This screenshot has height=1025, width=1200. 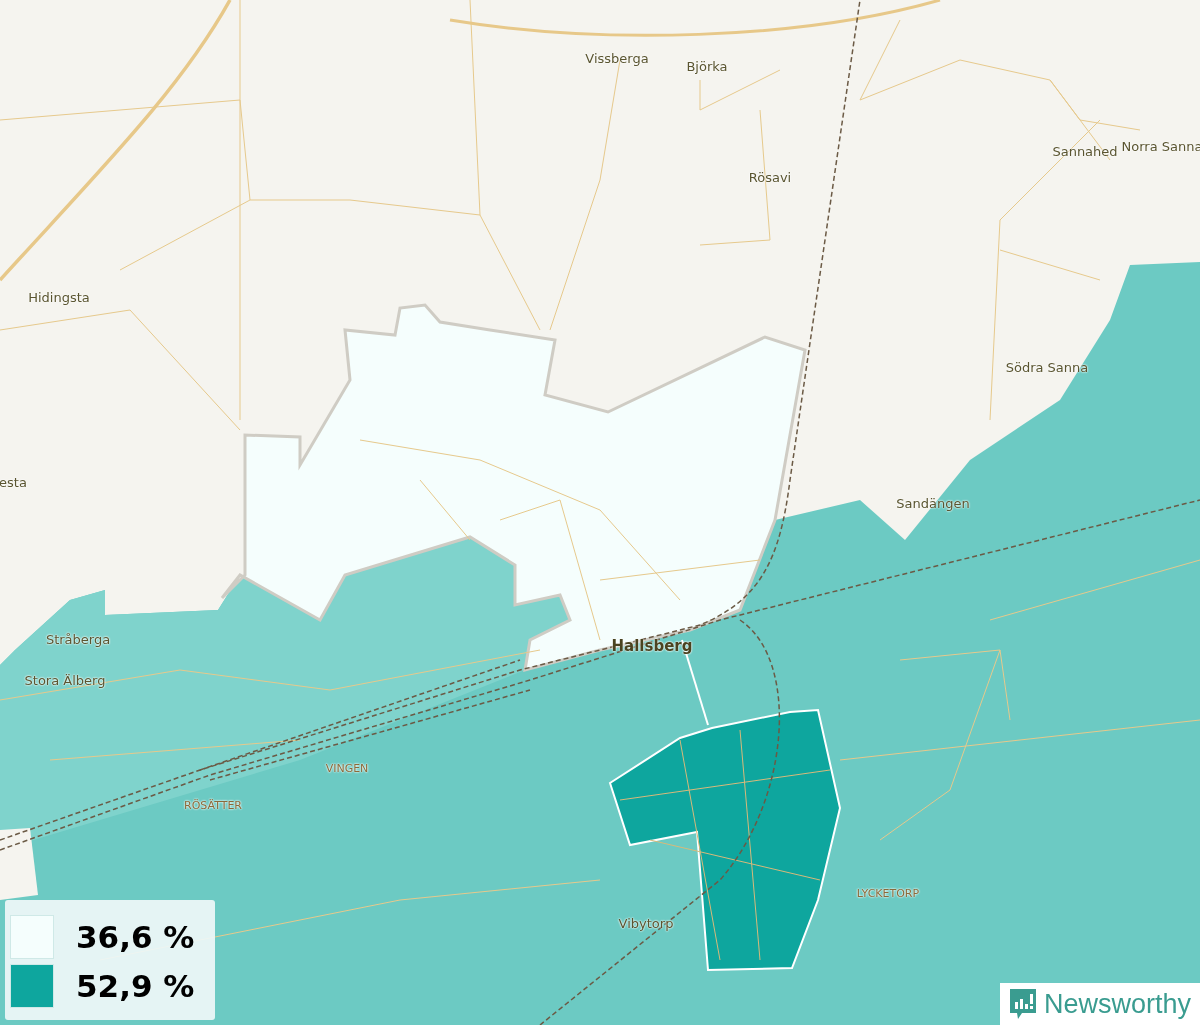 What do you see at coordinates (646, 923) in the screenshot?
I see `place-label: Vibytorp` at bounding box center [646, 923].